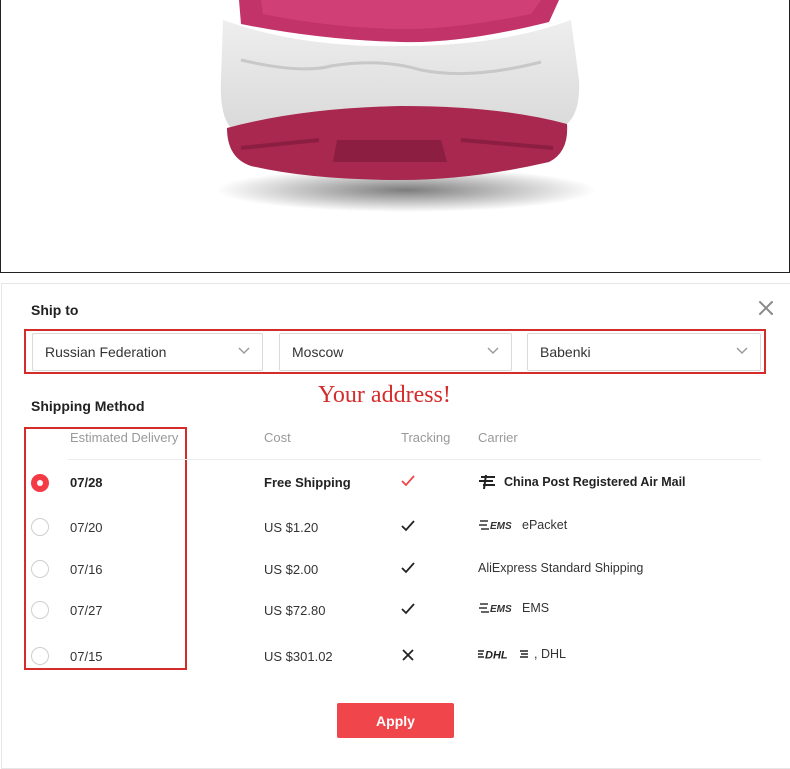 The height and width of the screenshot is (769, 790). What do you see at coordinates (498, 437) in the screenshot?
I see `column-header-carrier: Carrier` at bounding box center [498, 437].